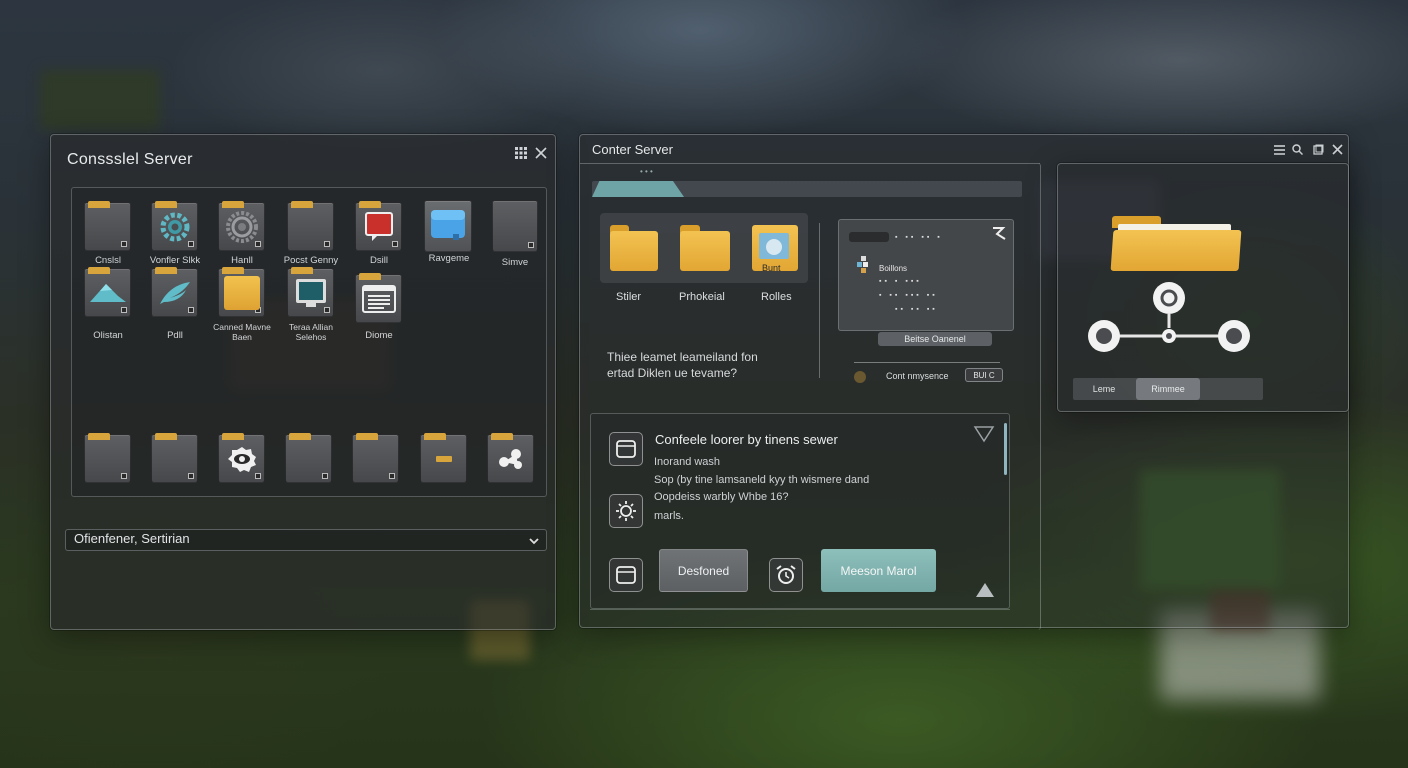 Image resolution: width=1408 pixels, height=768 pixels. I want to click on folder-label: Stiler, so click(629, 297).